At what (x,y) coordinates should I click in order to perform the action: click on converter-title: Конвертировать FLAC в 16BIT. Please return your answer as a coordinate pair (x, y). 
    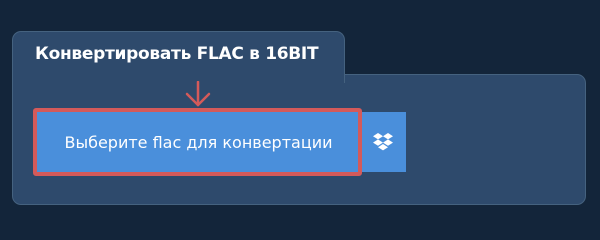
    Looking at the image, I should click on (177, 54).